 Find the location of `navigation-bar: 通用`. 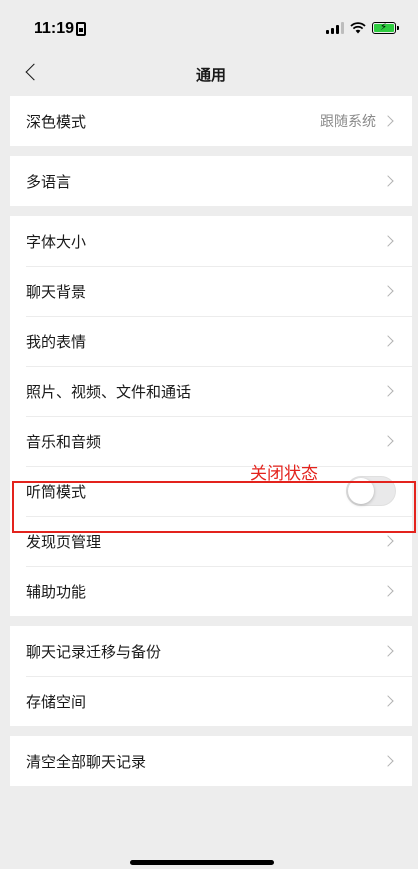

navigation-bar: 通用 is located at coordinates (211, 74).